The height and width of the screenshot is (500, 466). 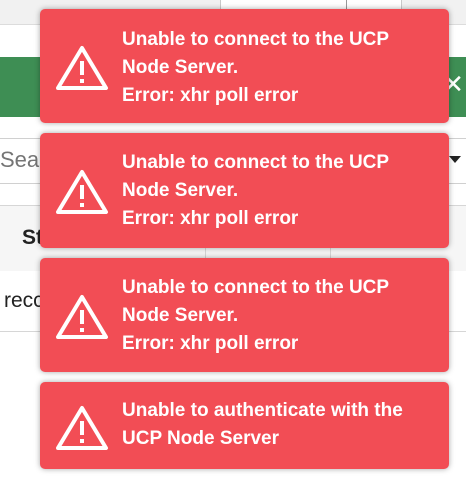 I want to click on toast-message-line: UCP Node Server, so click(x=200, y=438).